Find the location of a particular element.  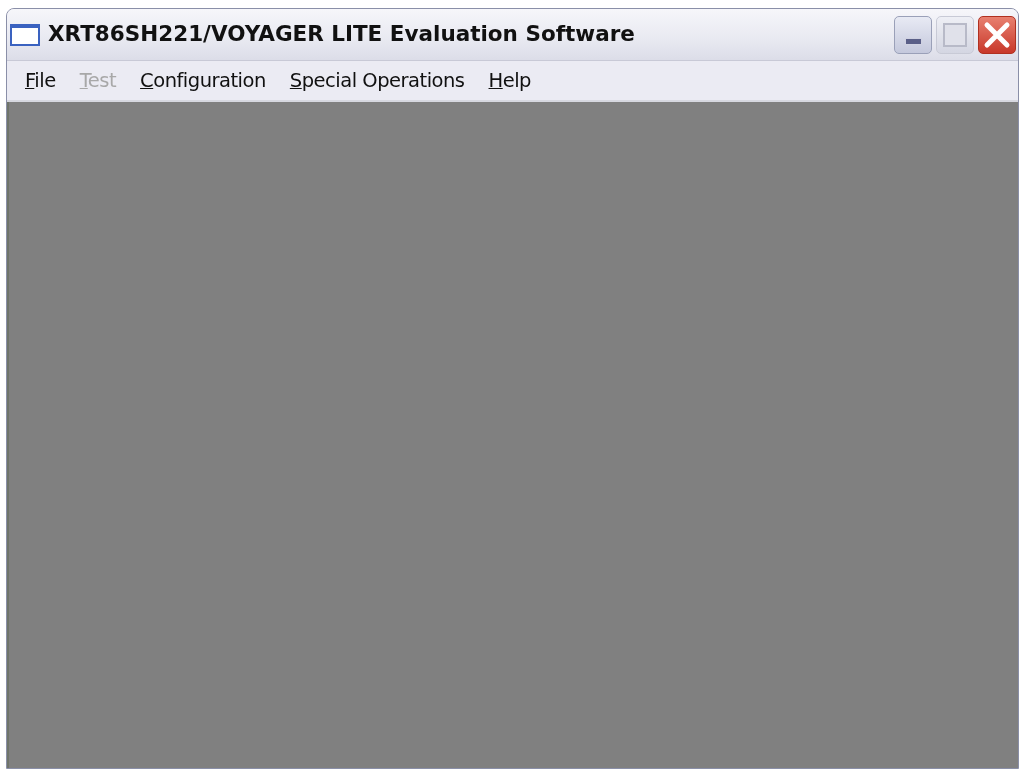

close-button is located at coordinates (997, 34).